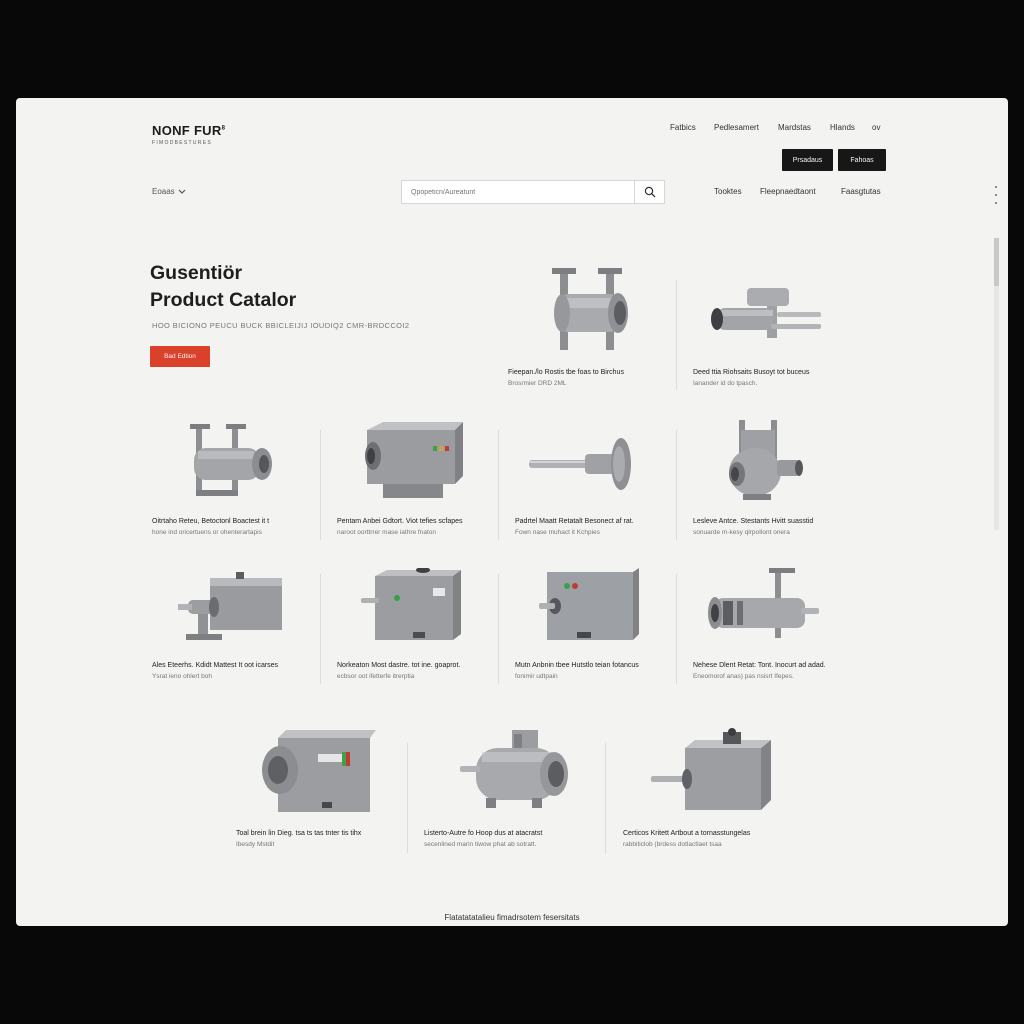  Describe the element at coordinates (223, 128) in the screenshot. I see `brand-mark: 8` at that location.